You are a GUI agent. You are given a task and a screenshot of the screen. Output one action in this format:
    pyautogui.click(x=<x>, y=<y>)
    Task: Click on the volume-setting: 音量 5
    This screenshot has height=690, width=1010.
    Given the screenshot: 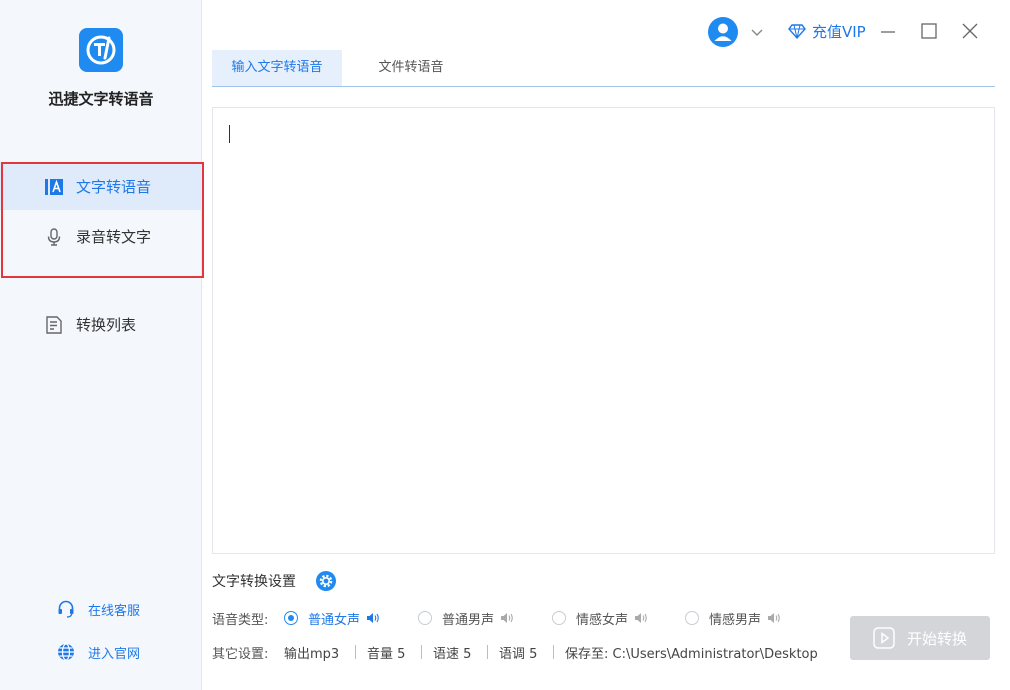 What is the action you would take?
    pyautogui.click(x=386, y=652)
    